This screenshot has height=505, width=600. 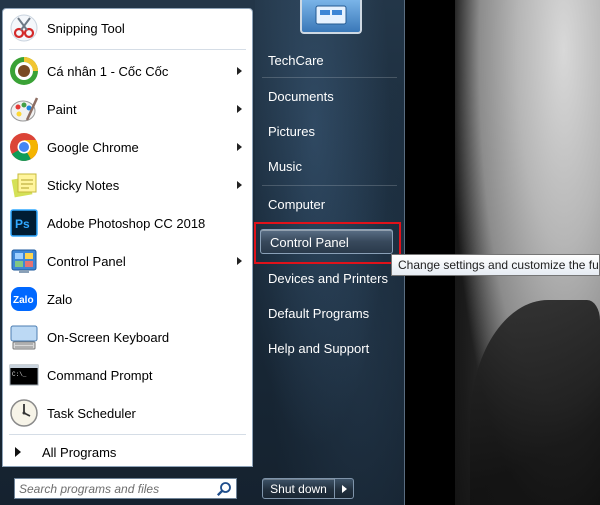 I want to click on program-label: Adobe Photoshop CC 2018, so click(x=126, y=223).